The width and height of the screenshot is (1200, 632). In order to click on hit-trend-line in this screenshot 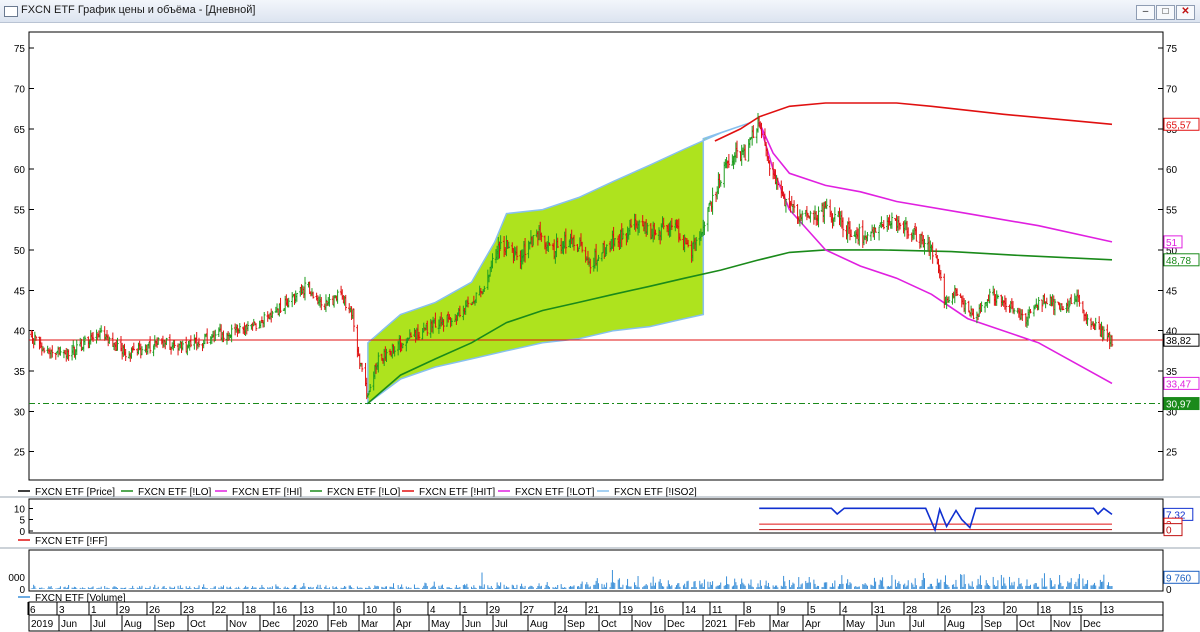, I will do `click(913, 122)`.